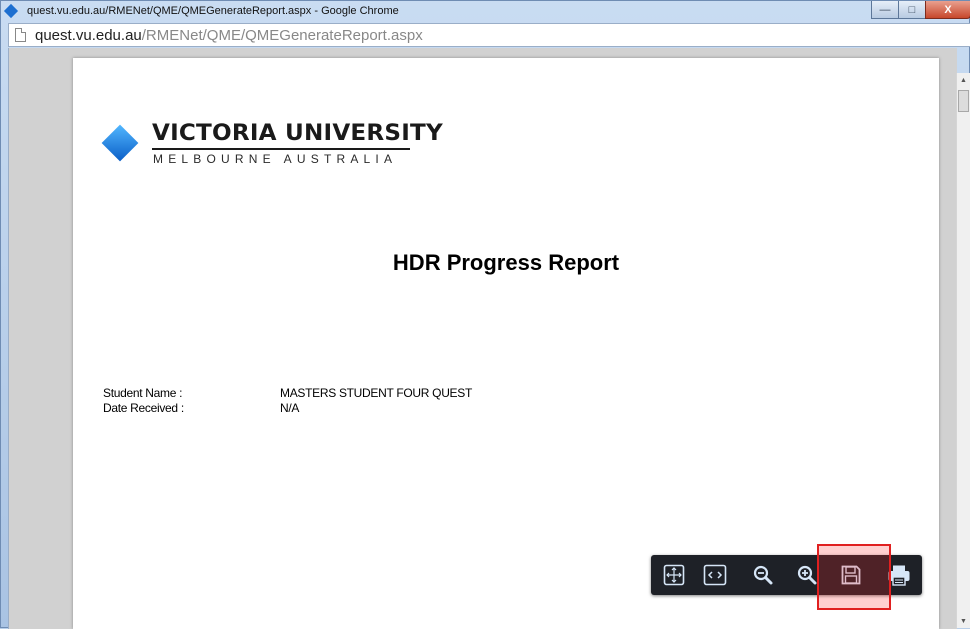  Describe the element at coordinates (963, 80) in the screenshot. I see `scroll-up-arrow-icon: ▲` at that location.